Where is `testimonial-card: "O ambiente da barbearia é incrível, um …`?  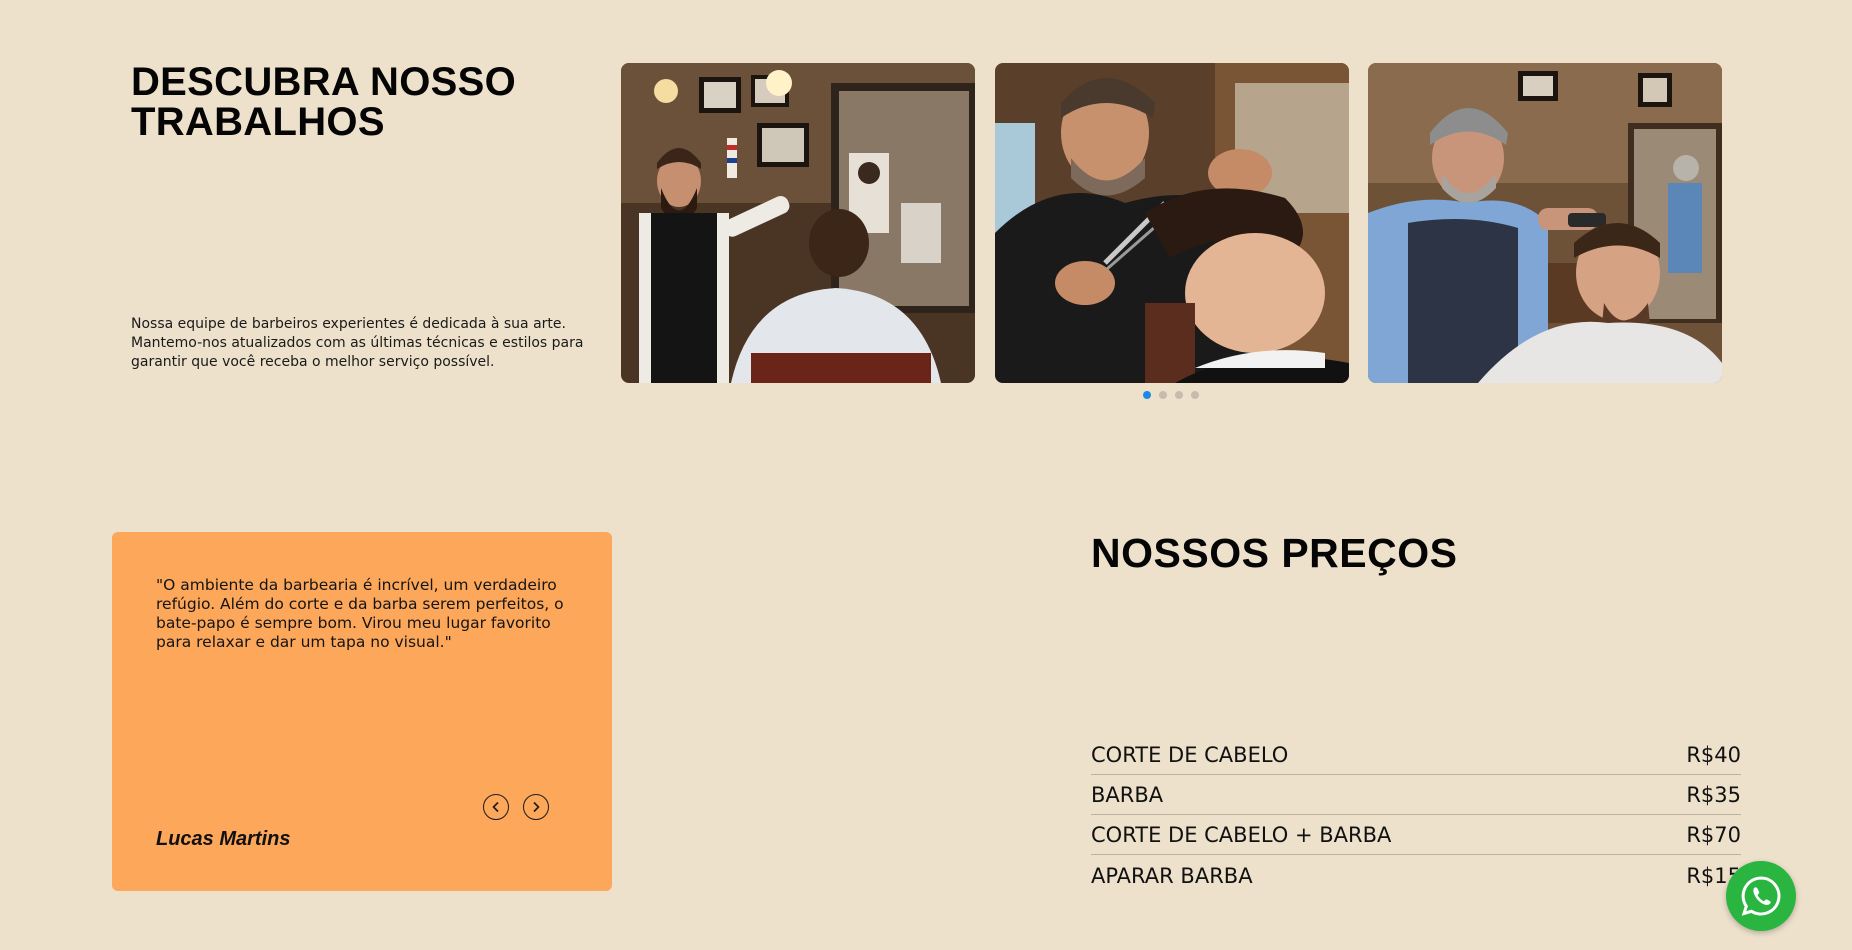
testimonial-card: "O ambiente da barbearia é incrível, um … is located at coordinates (362, 711).